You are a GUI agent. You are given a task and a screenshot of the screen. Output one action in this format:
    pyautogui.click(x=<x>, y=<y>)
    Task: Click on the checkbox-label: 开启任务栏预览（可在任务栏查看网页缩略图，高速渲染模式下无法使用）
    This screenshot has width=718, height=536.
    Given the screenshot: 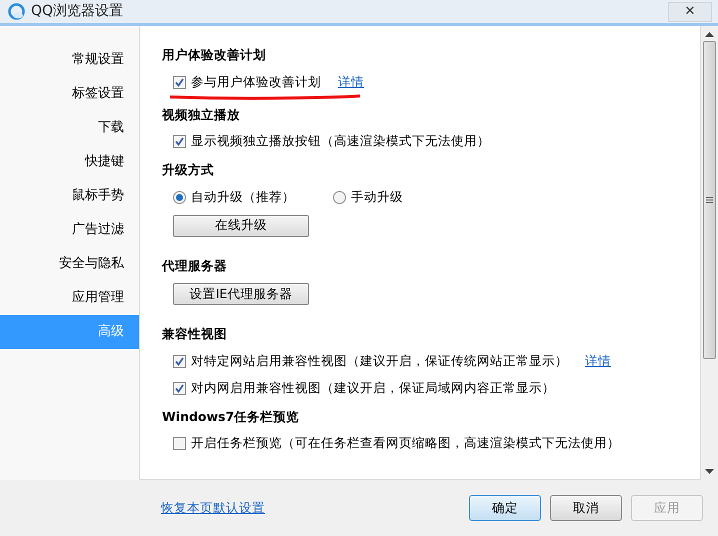 What is the action you would take?
    pyautogui.click(x=405, y=443)
    